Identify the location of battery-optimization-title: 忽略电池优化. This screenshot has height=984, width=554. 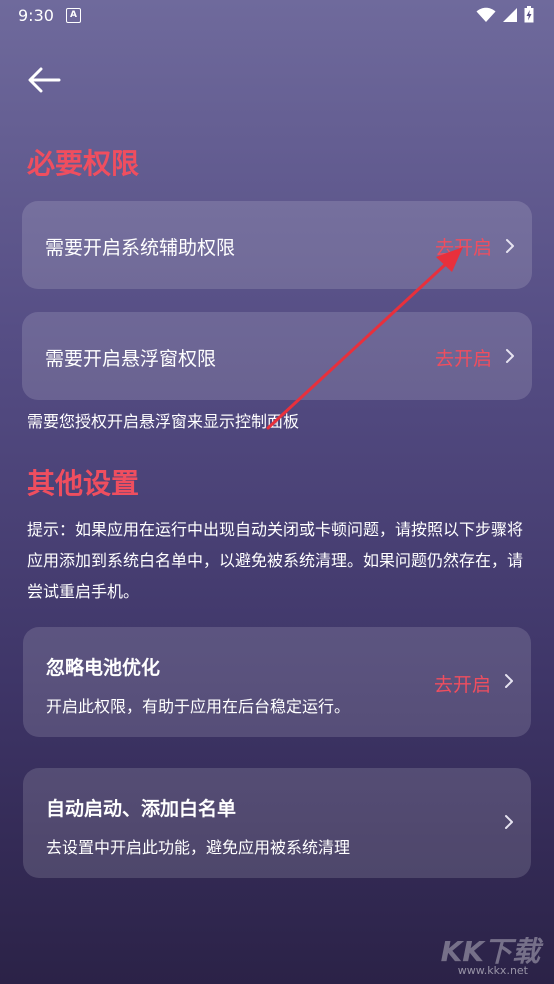
(103, 668).